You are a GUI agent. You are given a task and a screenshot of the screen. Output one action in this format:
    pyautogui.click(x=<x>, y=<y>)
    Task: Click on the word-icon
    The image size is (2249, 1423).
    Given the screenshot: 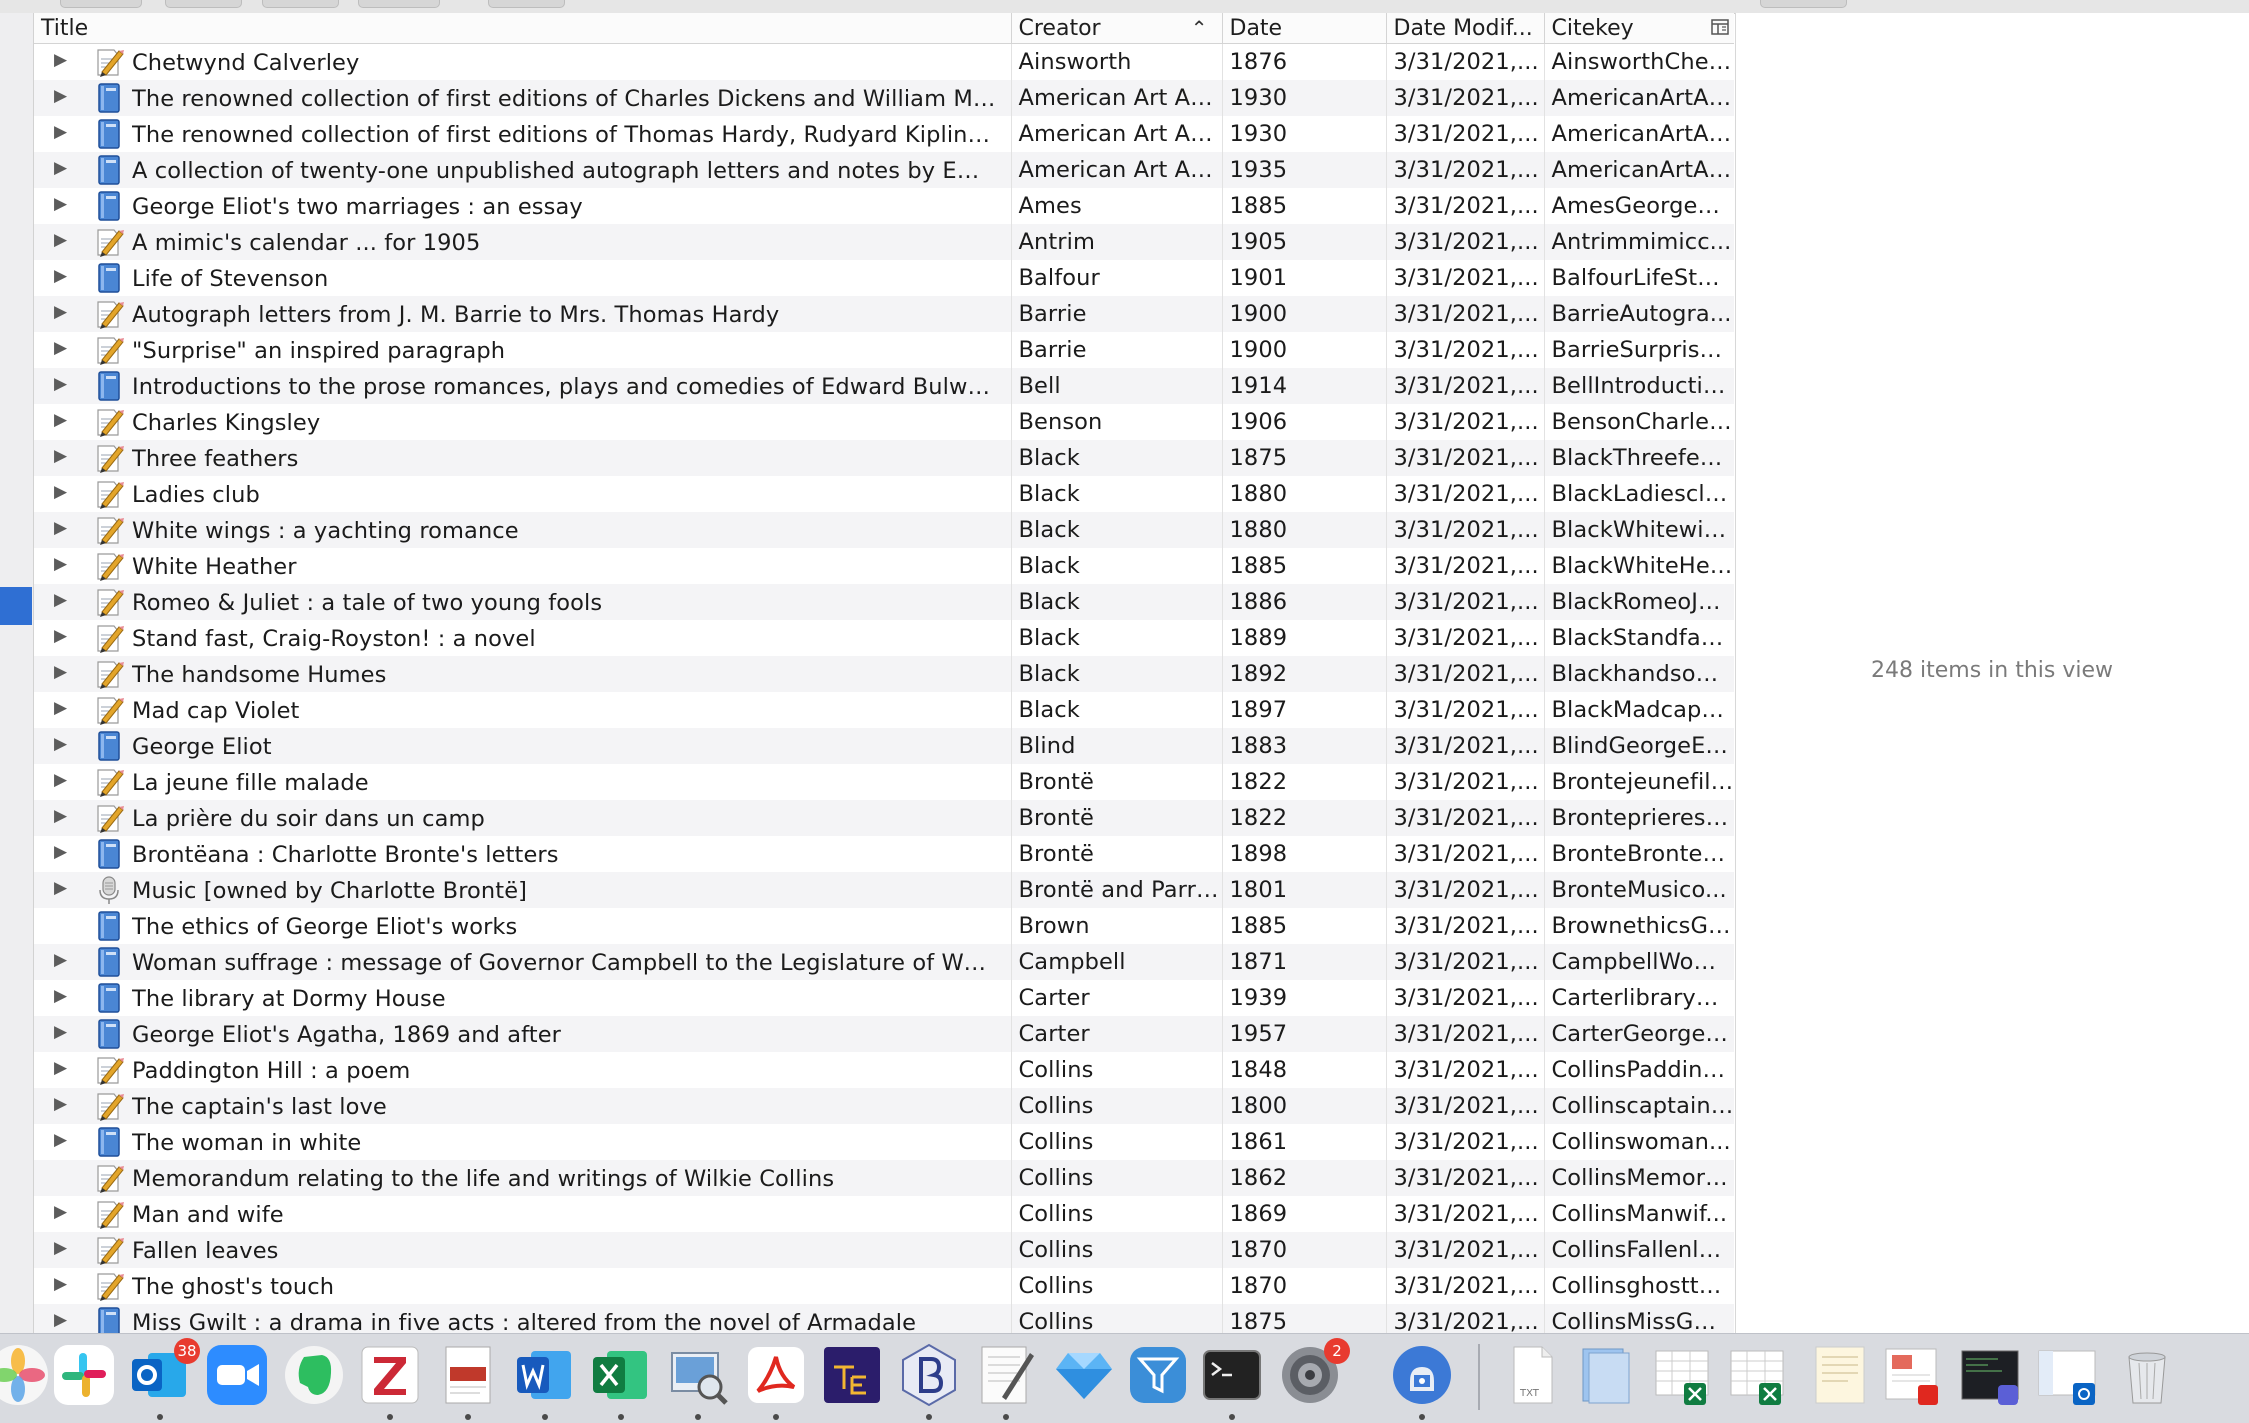 What is the action you would take?
    pyautogui.click(x=545, y=1375)
    